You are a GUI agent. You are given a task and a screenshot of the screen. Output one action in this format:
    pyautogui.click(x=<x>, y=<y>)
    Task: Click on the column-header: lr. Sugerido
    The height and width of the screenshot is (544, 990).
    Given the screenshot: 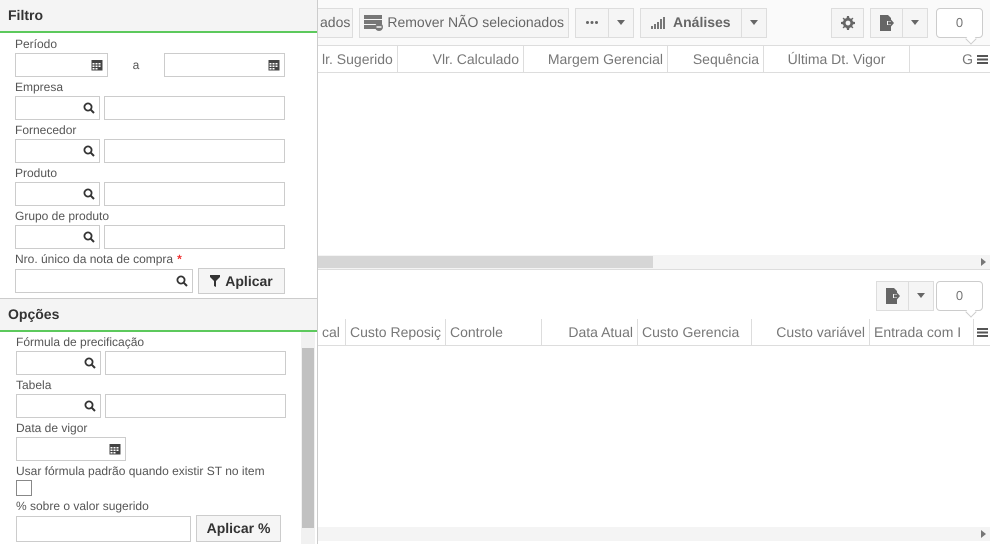 What is the action you would take?
    pyautogui.click(x=358, y=59)
    